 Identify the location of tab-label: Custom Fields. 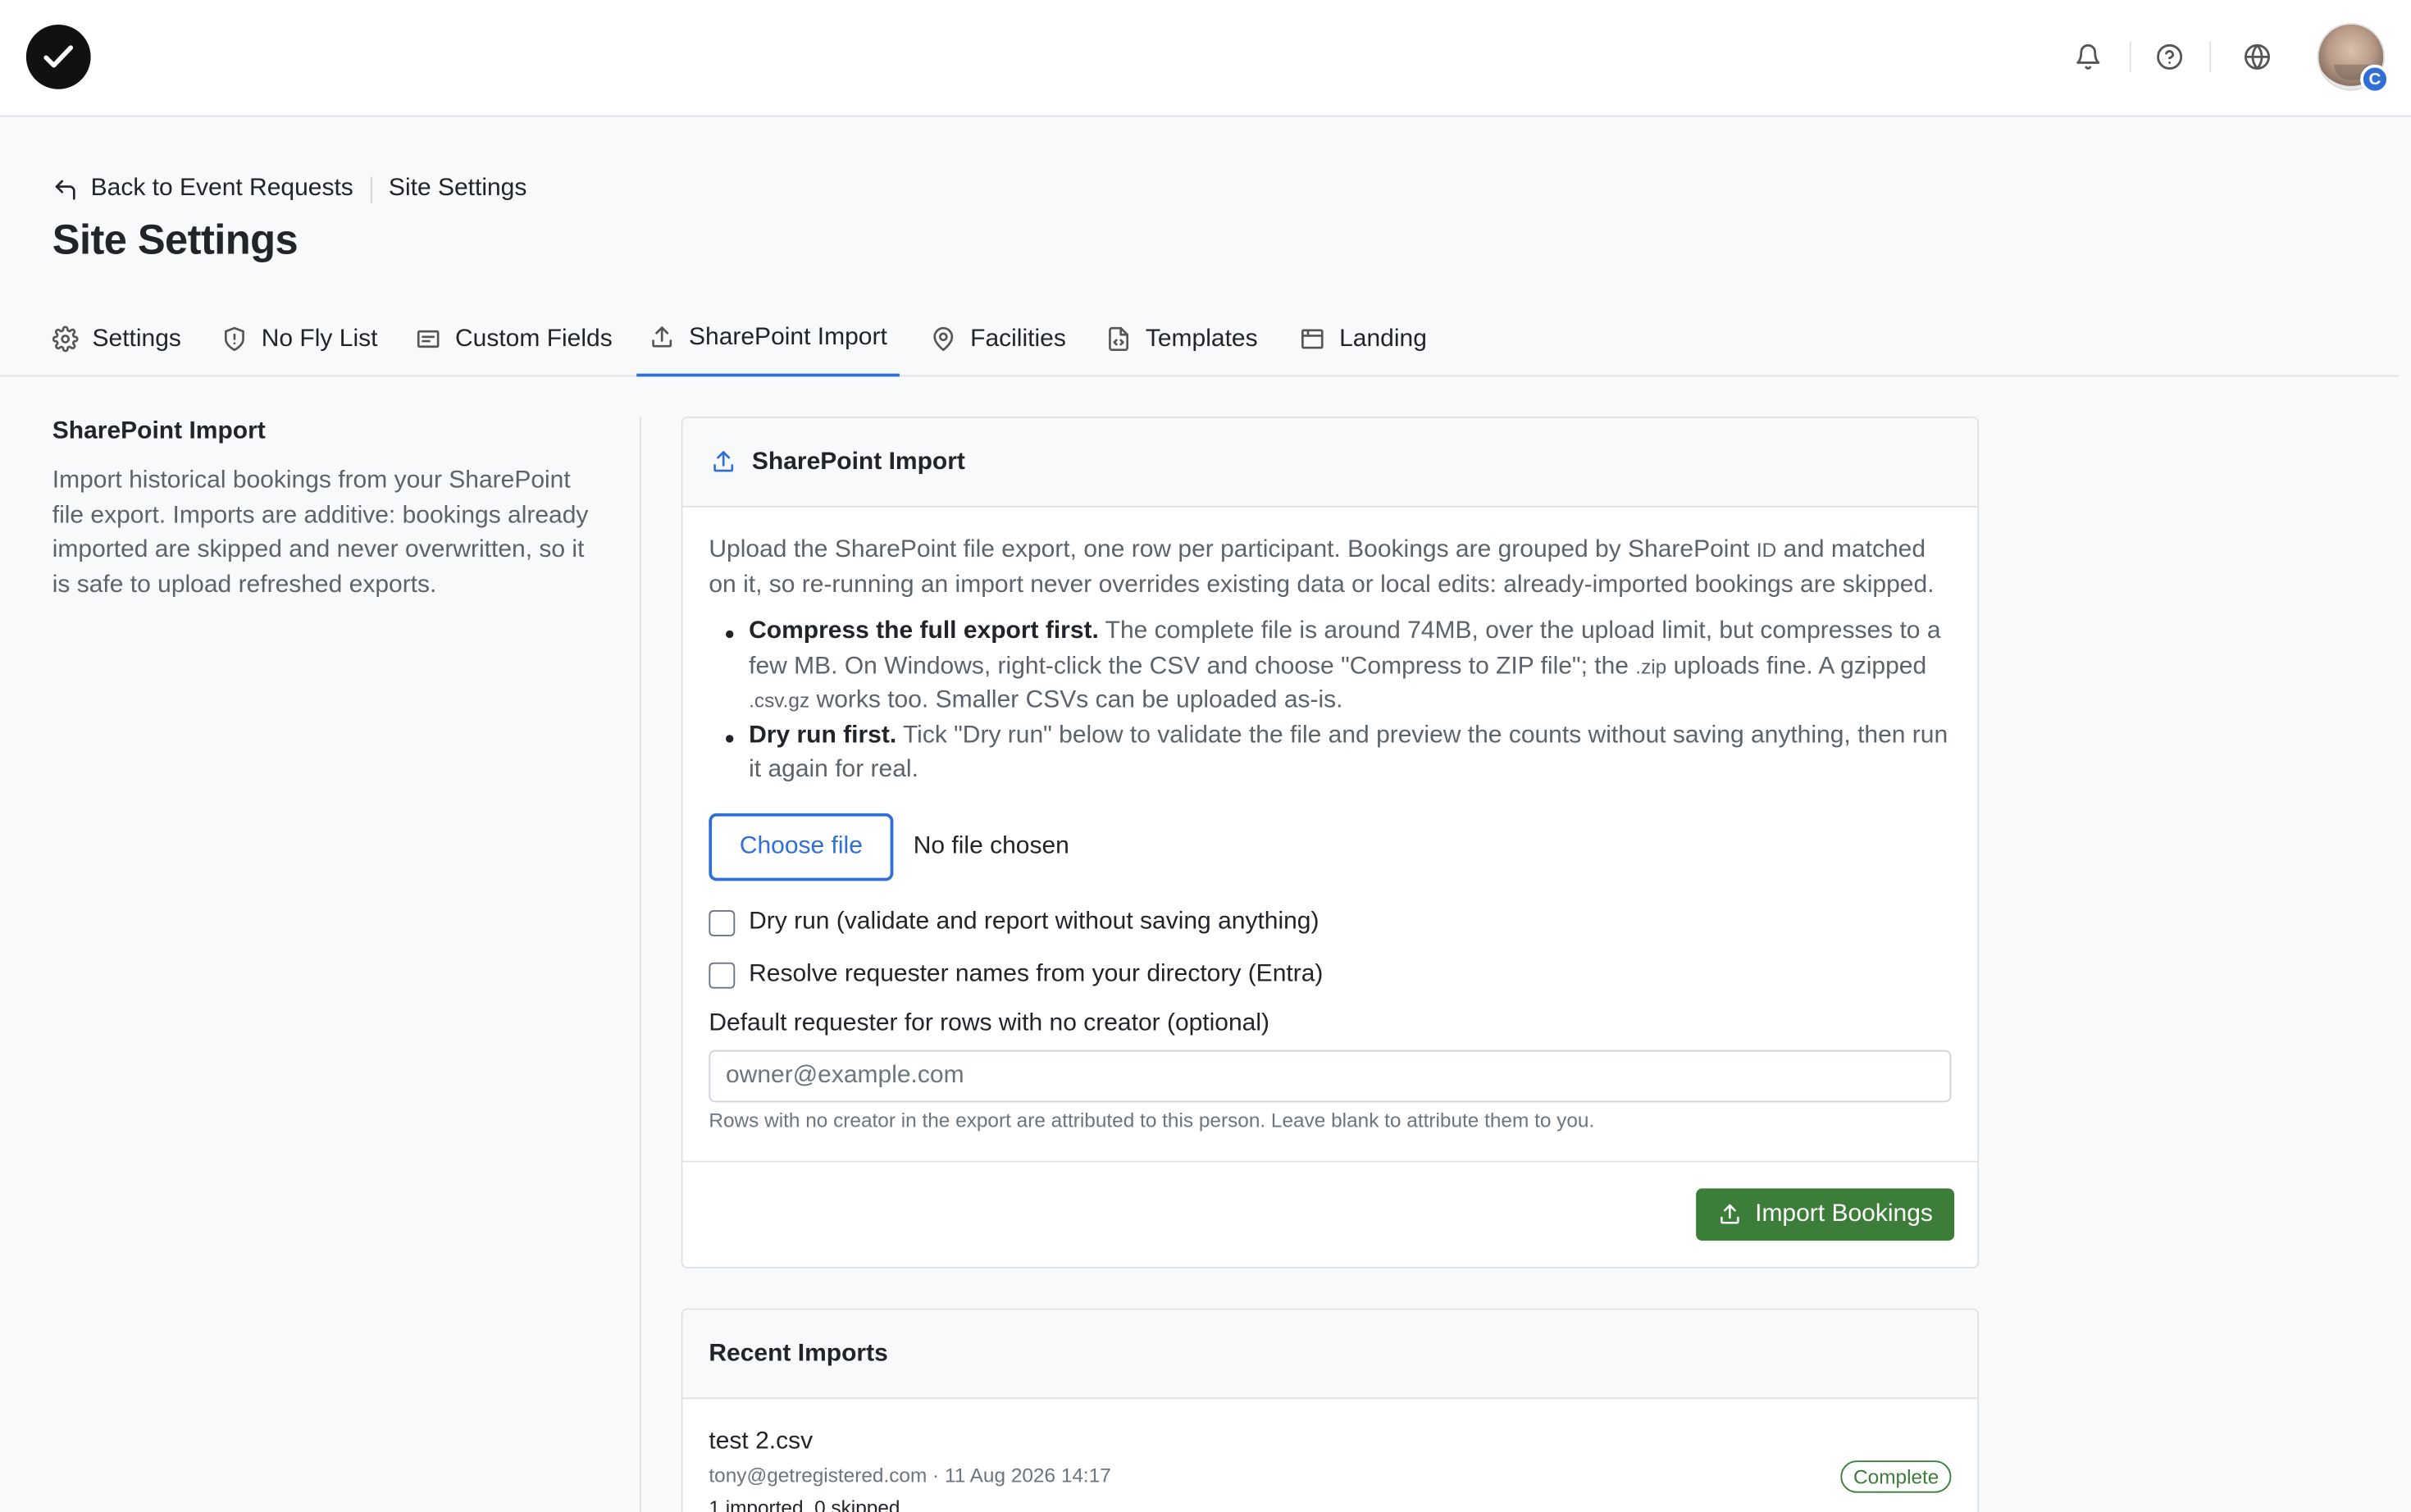
(534, 338).